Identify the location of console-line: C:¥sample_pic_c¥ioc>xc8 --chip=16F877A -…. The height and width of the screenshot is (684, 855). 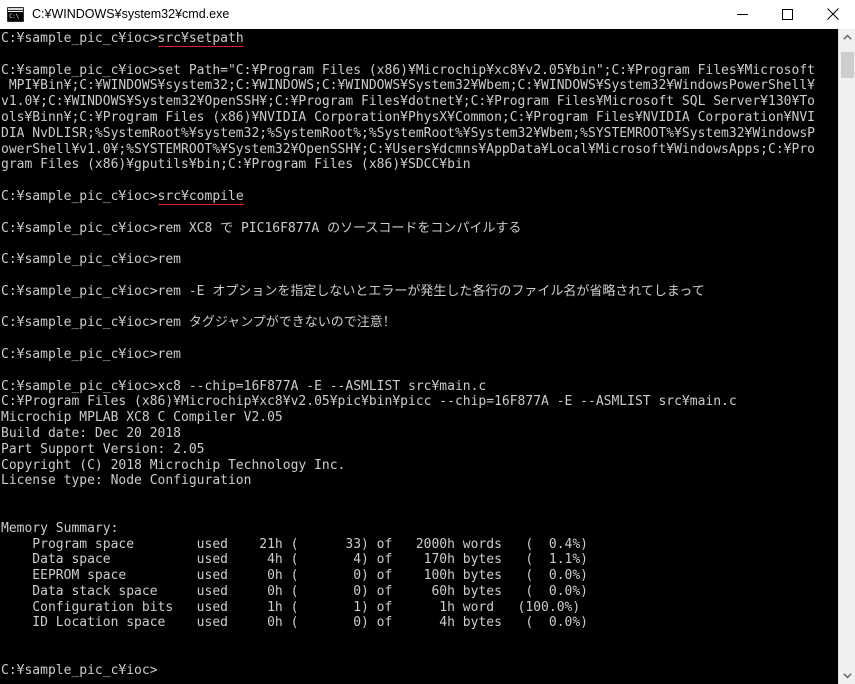
(244, 386).